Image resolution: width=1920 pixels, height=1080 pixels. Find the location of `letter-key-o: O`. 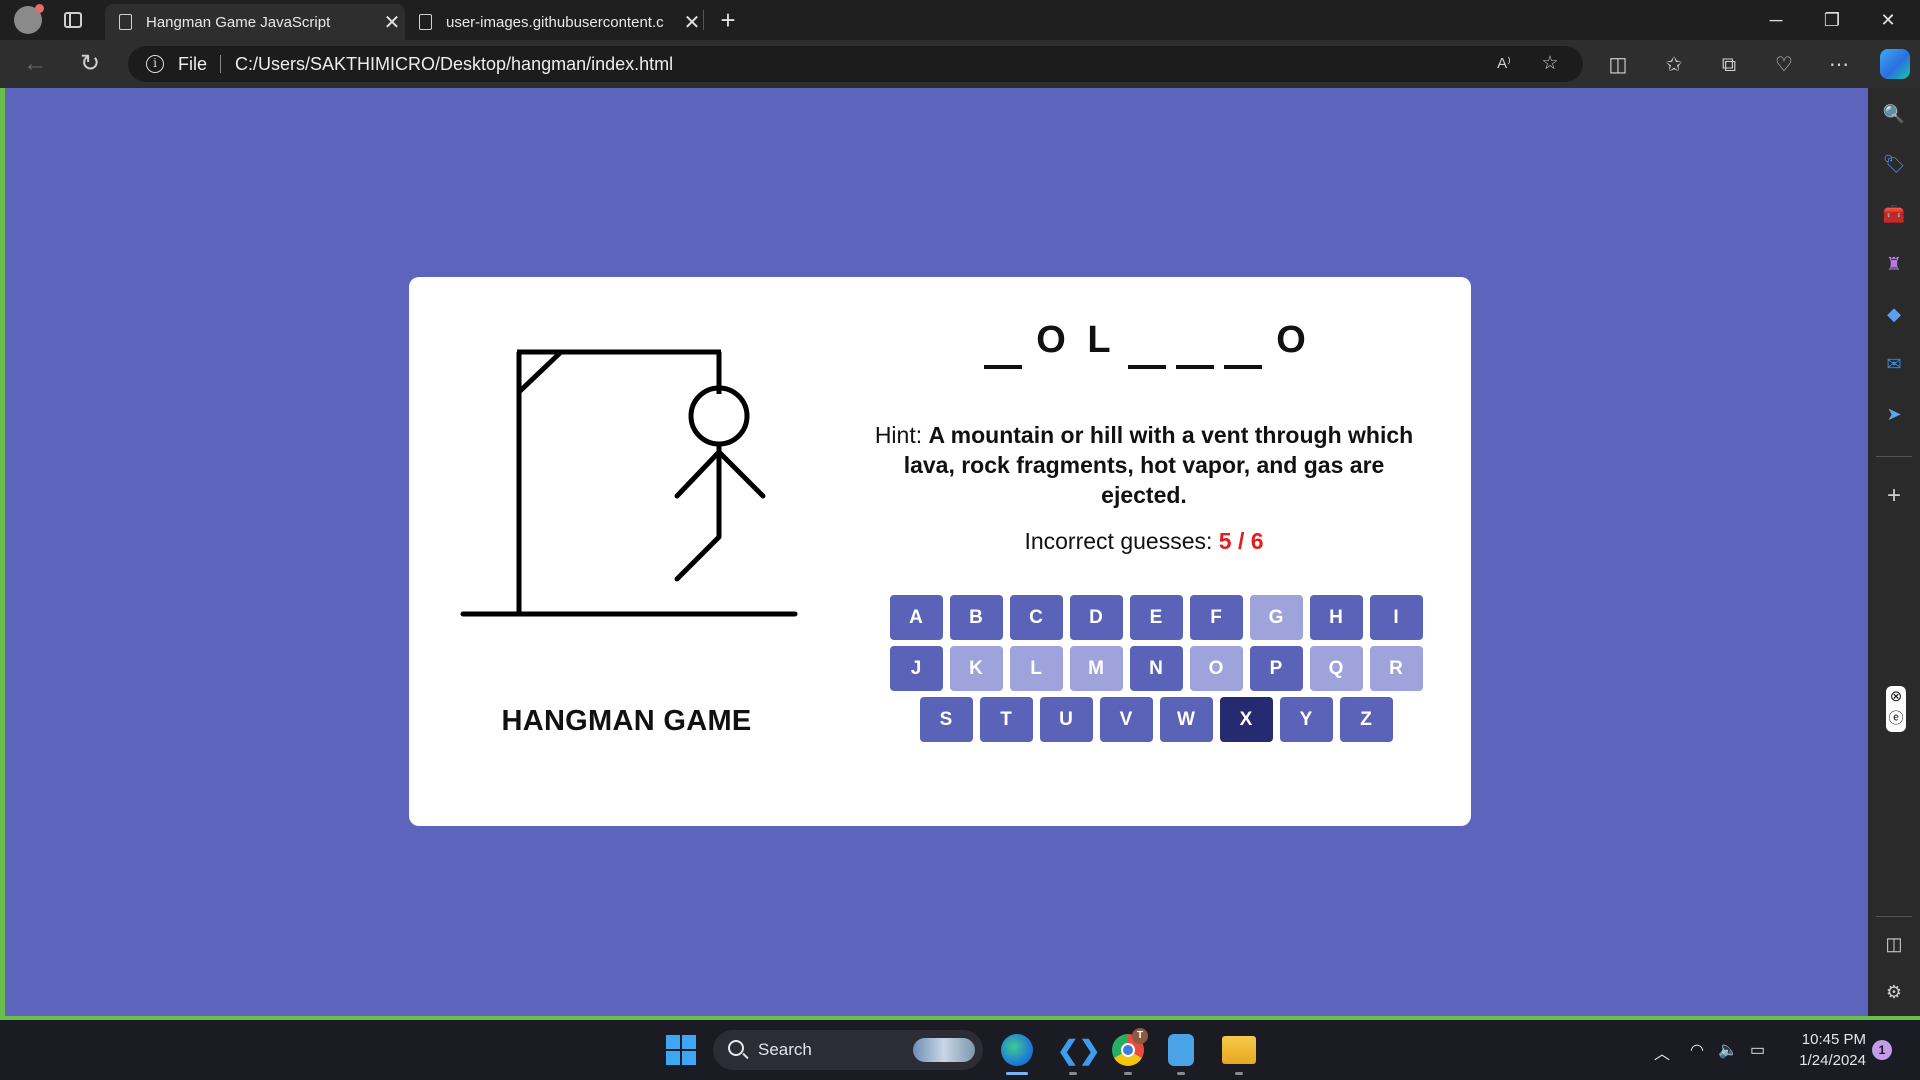

letter-key-o: O is located at coordinates (1216, 668).